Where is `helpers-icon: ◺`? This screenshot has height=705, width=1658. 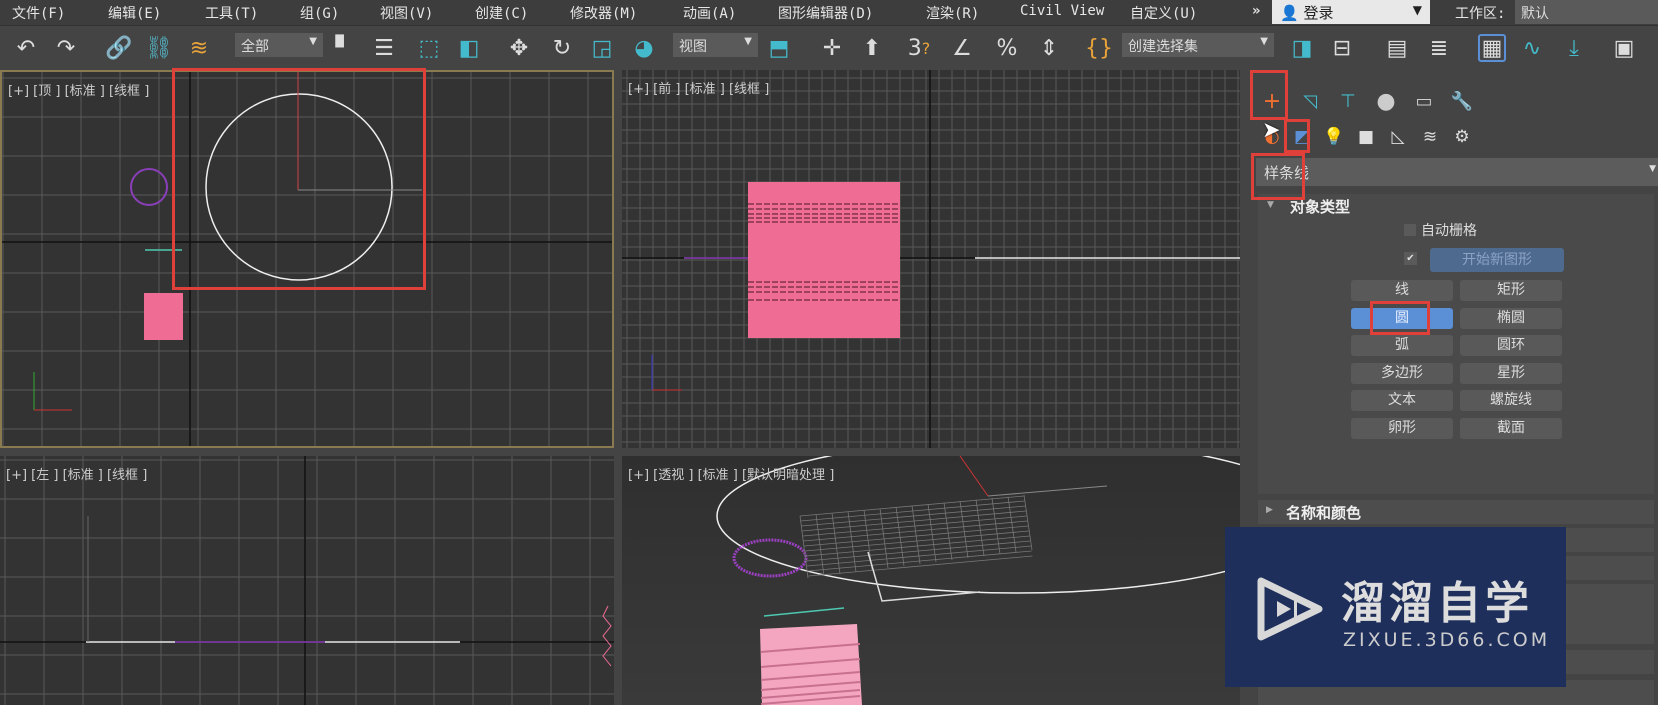 helpers-icon: ◺ is located at coordinates (1398, 137).